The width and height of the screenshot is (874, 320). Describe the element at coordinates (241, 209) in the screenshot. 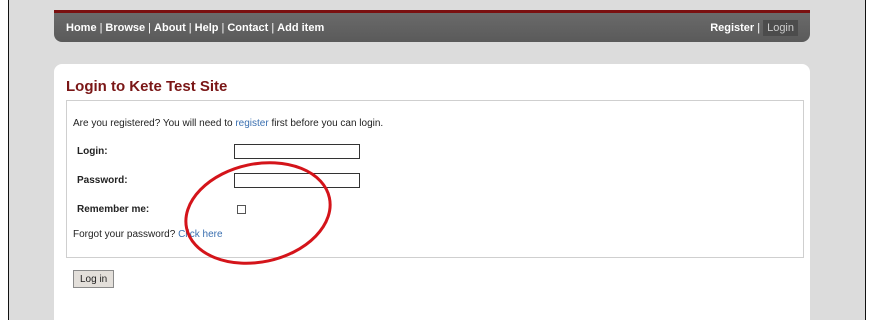

I see `remember-me-checkbox` at that location.